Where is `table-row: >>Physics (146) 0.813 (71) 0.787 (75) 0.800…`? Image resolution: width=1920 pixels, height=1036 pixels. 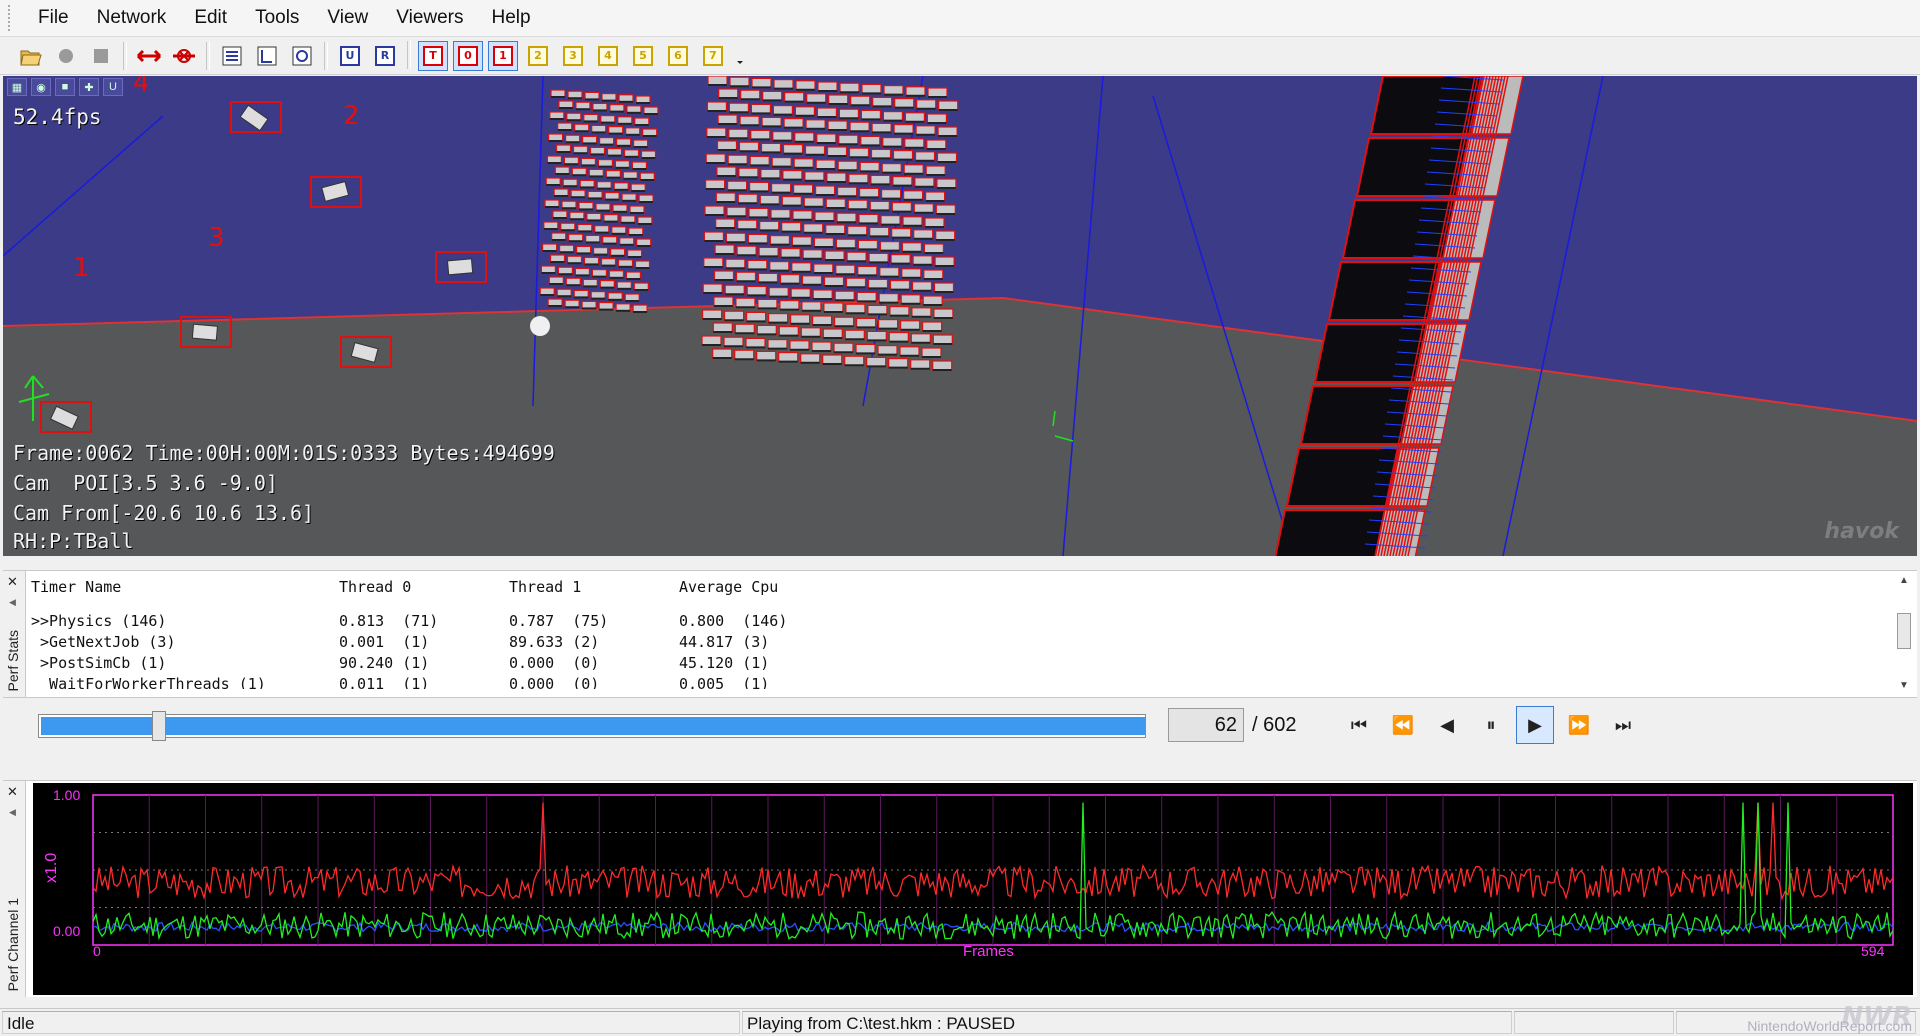 table-row: >>Physics (146) 0.813 (71) 0.787 (75) 0.800… is located at coordinates (951, 621).